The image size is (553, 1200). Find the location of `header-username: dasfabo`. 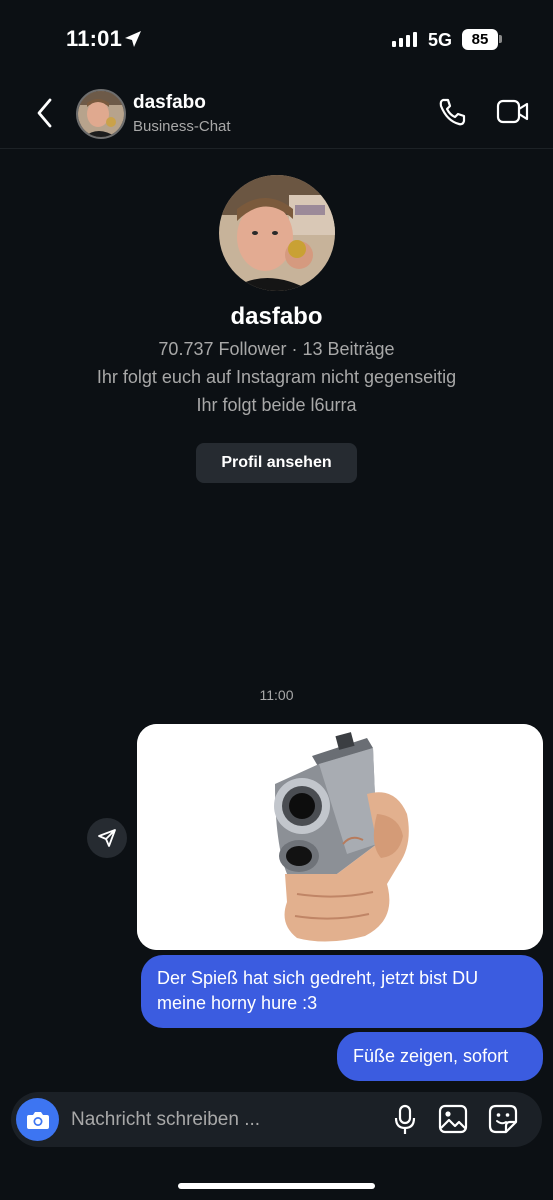

header-username: dasfabo is located at coordinates (169, 103).